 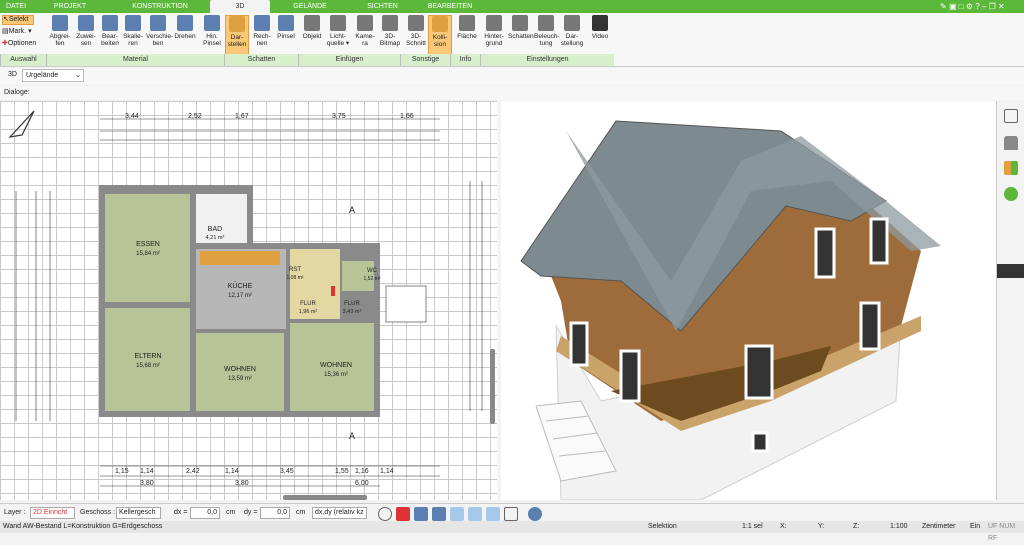 I want to click on ribbon-button-1: Zuwei- sen, so click(x=86, y=37).